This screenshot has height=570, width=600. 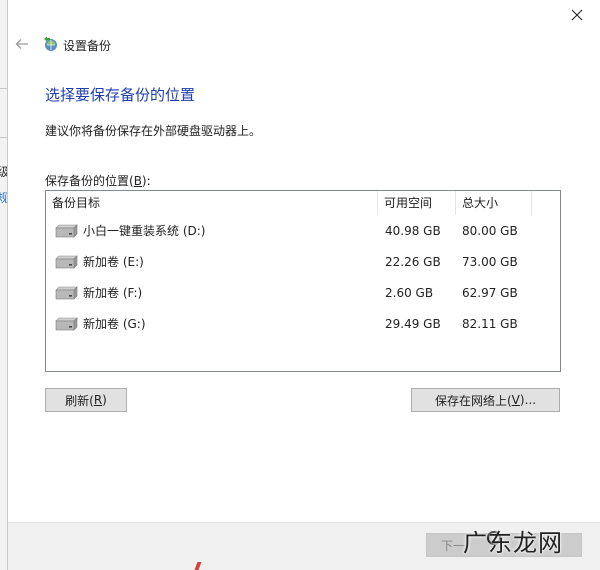 I want to click on close-icon, so click(x=577, y=15).